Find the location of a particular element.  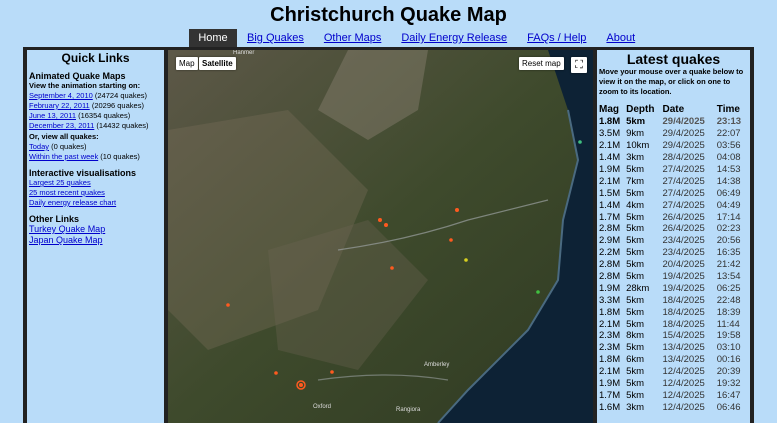

quake-row: 1.9M 5km 12/4/2025 19:32 is located at coordinates (673, 384).